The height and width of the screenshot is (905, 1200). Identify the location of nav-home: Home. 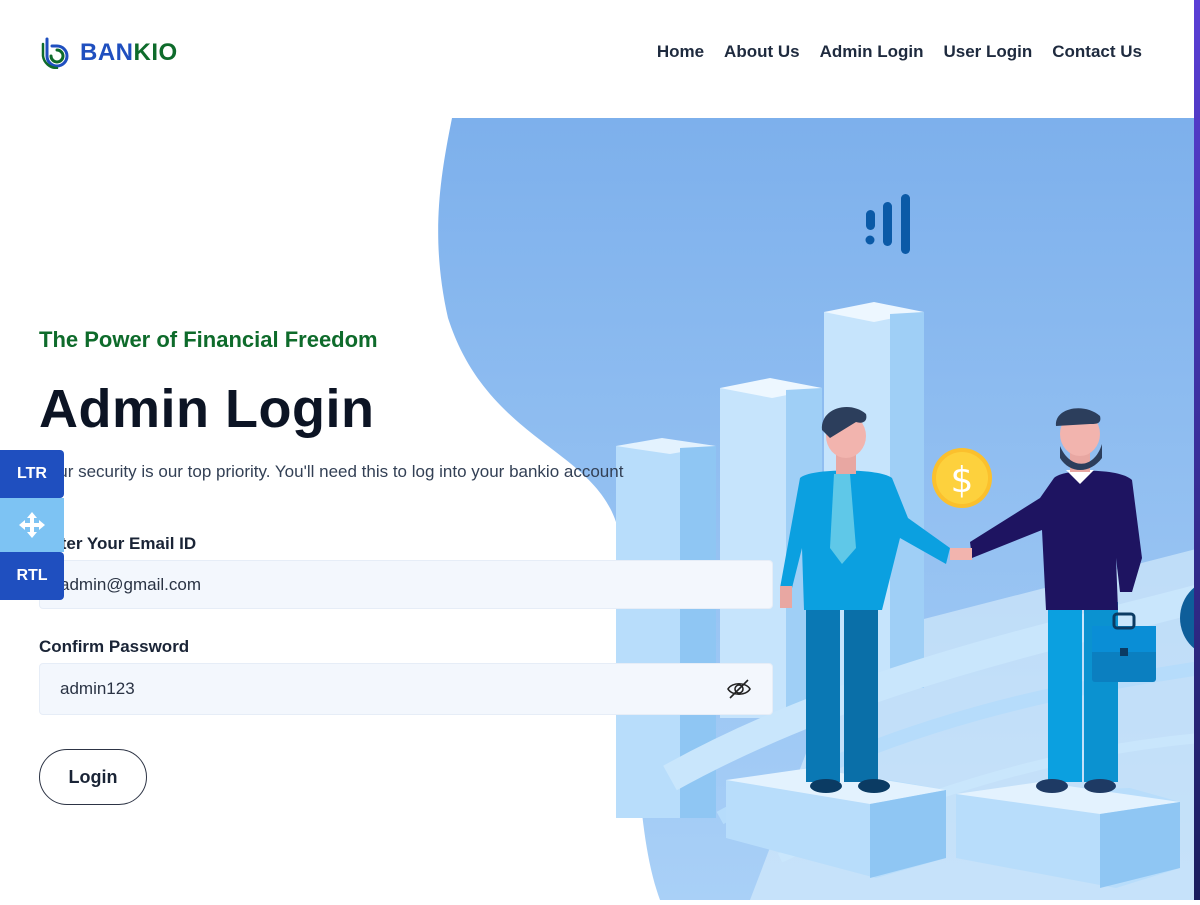
(680, 52).